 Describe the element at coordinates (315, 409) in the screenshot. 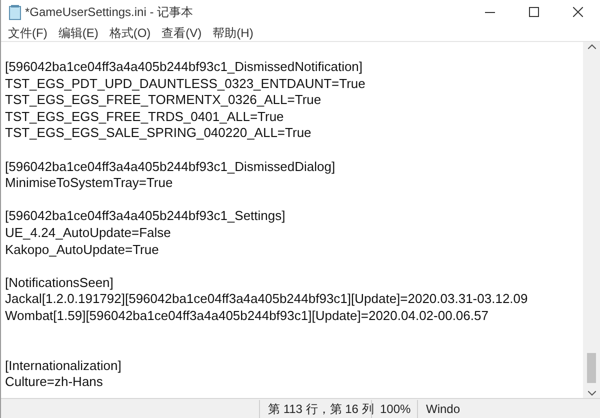

I see `cursor-position: 第 113 行，第 16 列` at that location.